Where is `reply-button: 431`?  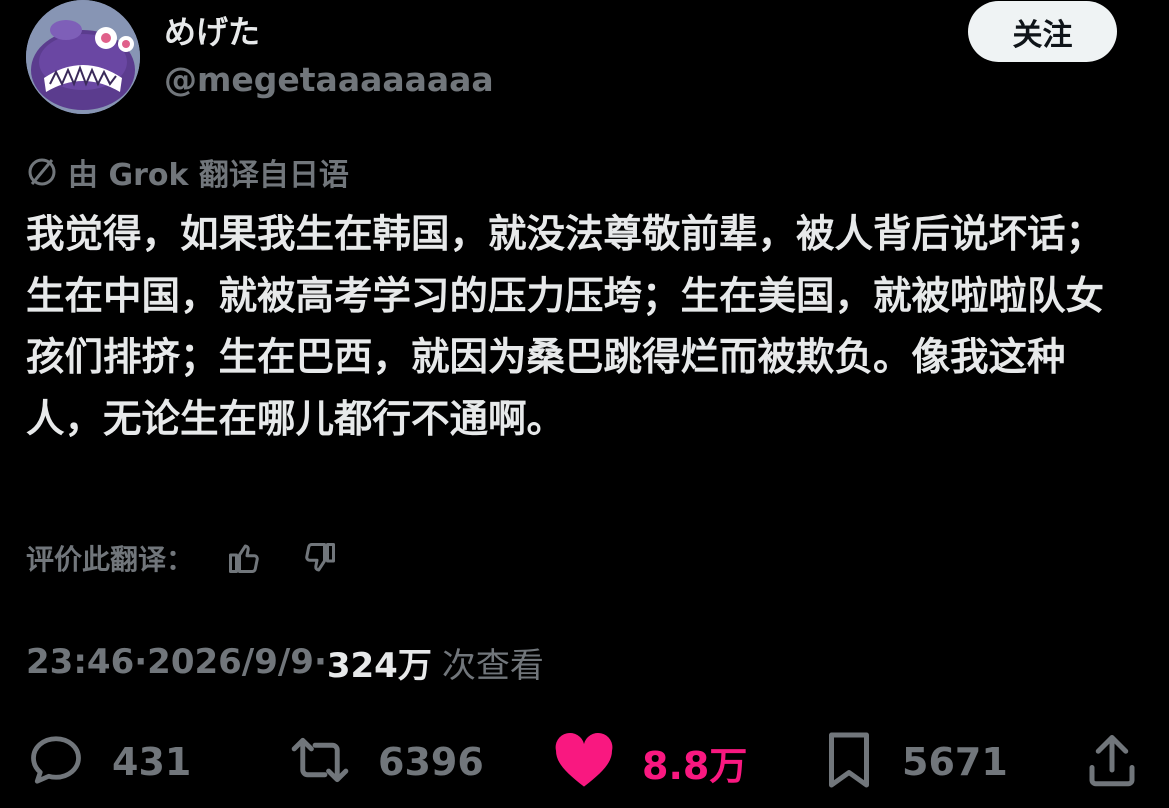 reply-button: 431 is located at coordinates (108, 762).